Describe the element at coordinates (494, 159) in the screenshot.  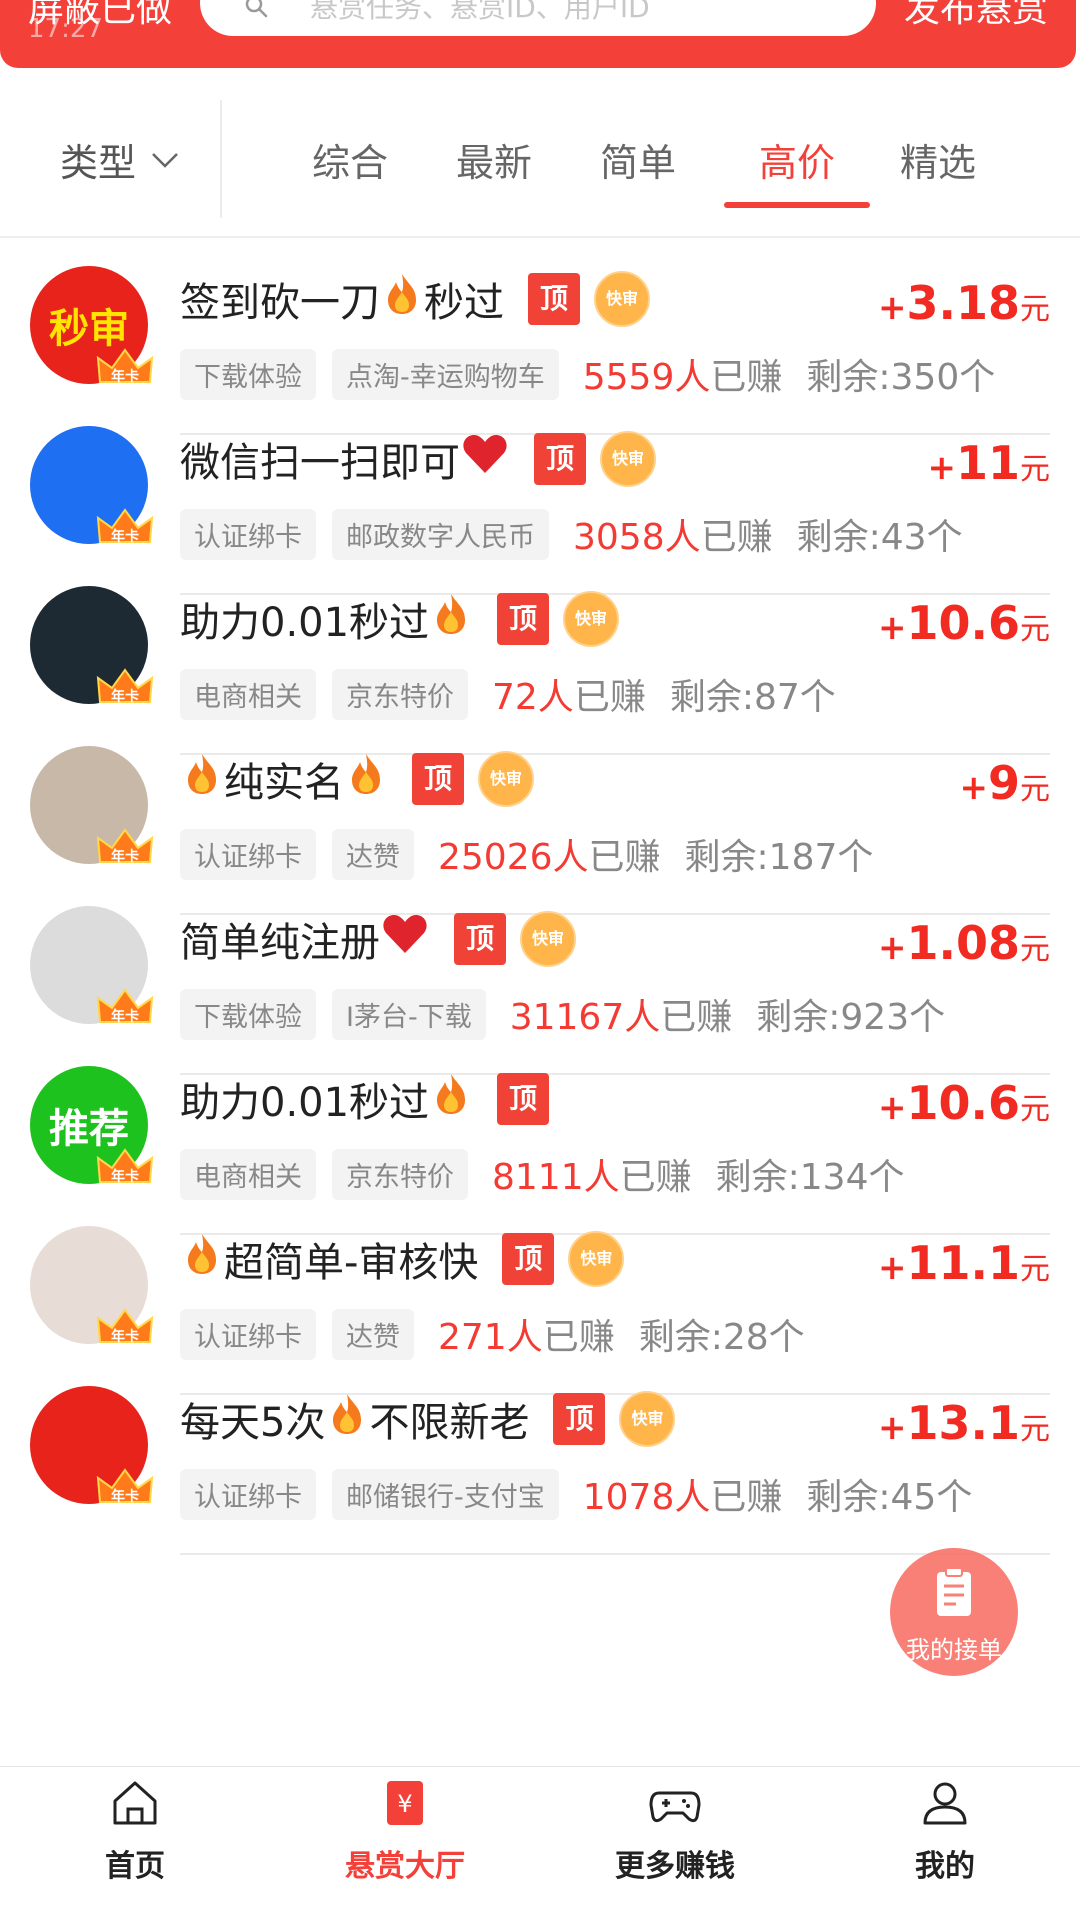
I see `tab-latest: 最新` at that location.